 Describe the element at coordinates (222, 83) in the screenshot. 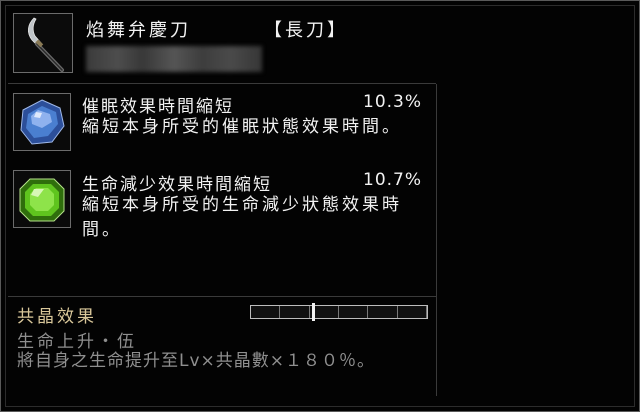

I see `header-divider` at that location.